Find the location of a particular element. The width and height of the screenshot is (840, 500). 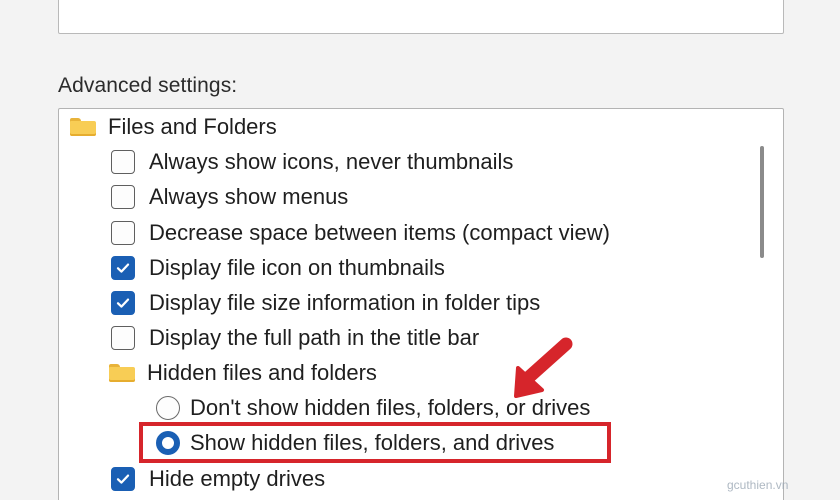

option-display-file-icon: Display file icon on thumbnails is located at coordinates (278, 268).